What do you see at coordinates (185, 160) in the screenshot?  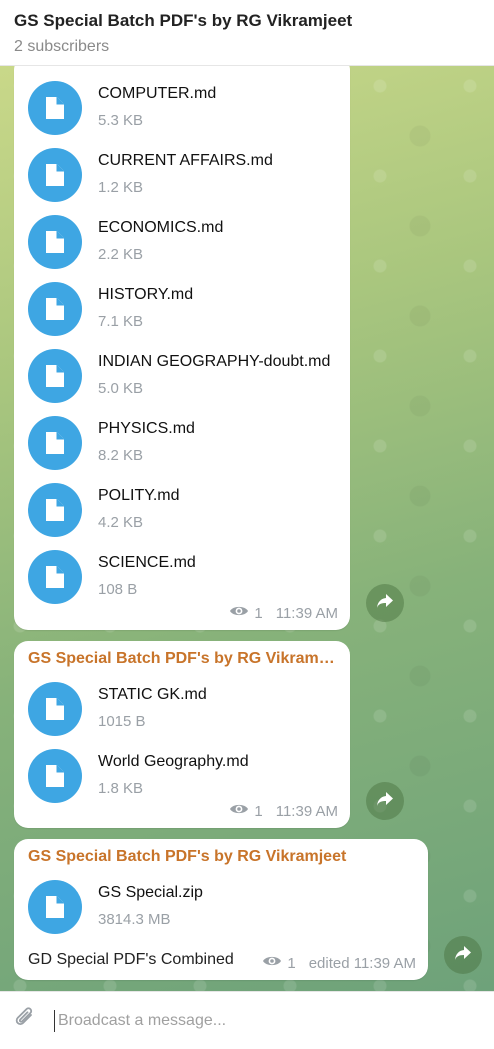 I see `file-name: CURRENT AFFAIRS.md` at bounding box center [185, 160].